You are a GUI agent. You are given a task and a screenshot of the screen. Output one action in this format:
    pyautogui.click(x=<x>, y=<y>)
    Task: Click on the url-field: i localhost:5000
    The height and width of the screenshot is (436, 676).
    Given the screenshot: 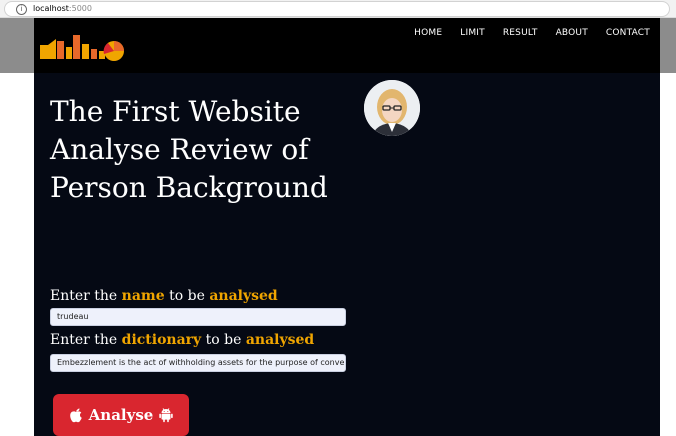 What is the action you would take?
    pyautogui.click(x=337, y=9)
    